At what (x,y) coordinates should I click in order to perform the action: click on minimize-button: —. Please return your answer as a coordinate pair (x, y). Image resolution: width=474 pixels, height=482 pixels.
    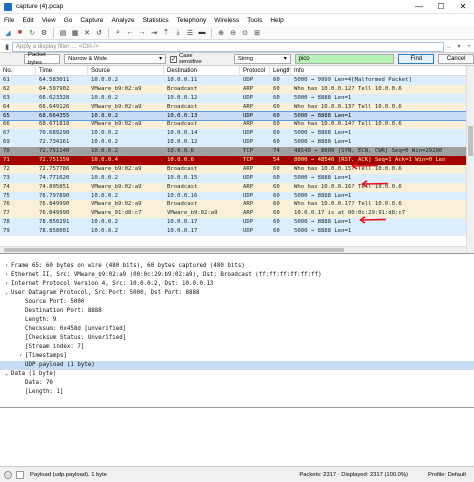
    Looking at the image, I should click on (419, 7).